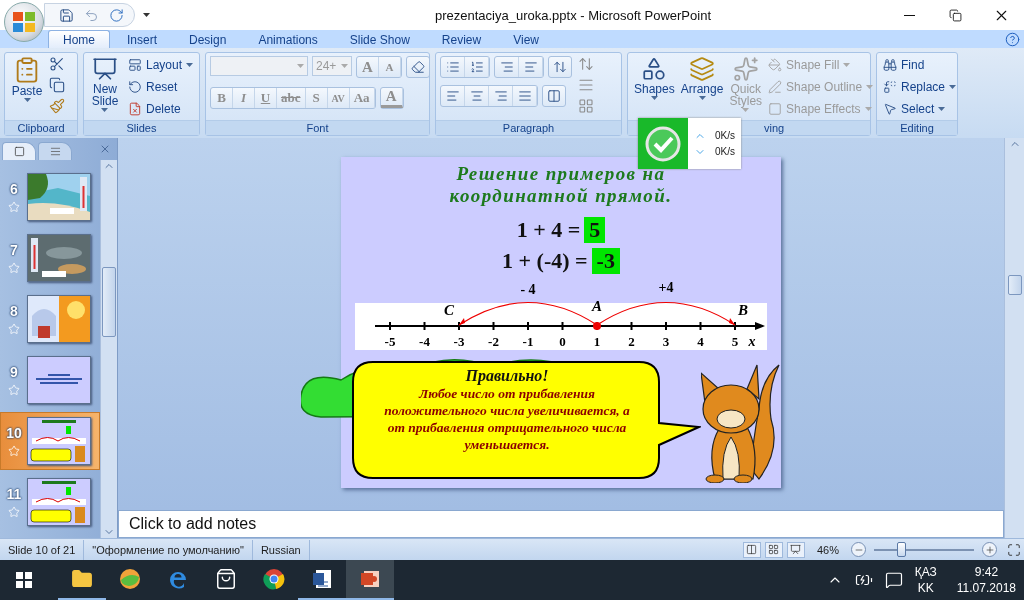 The image size is (1024, 600). I want to click on ribbon-tab: Review, so click(461, 39).